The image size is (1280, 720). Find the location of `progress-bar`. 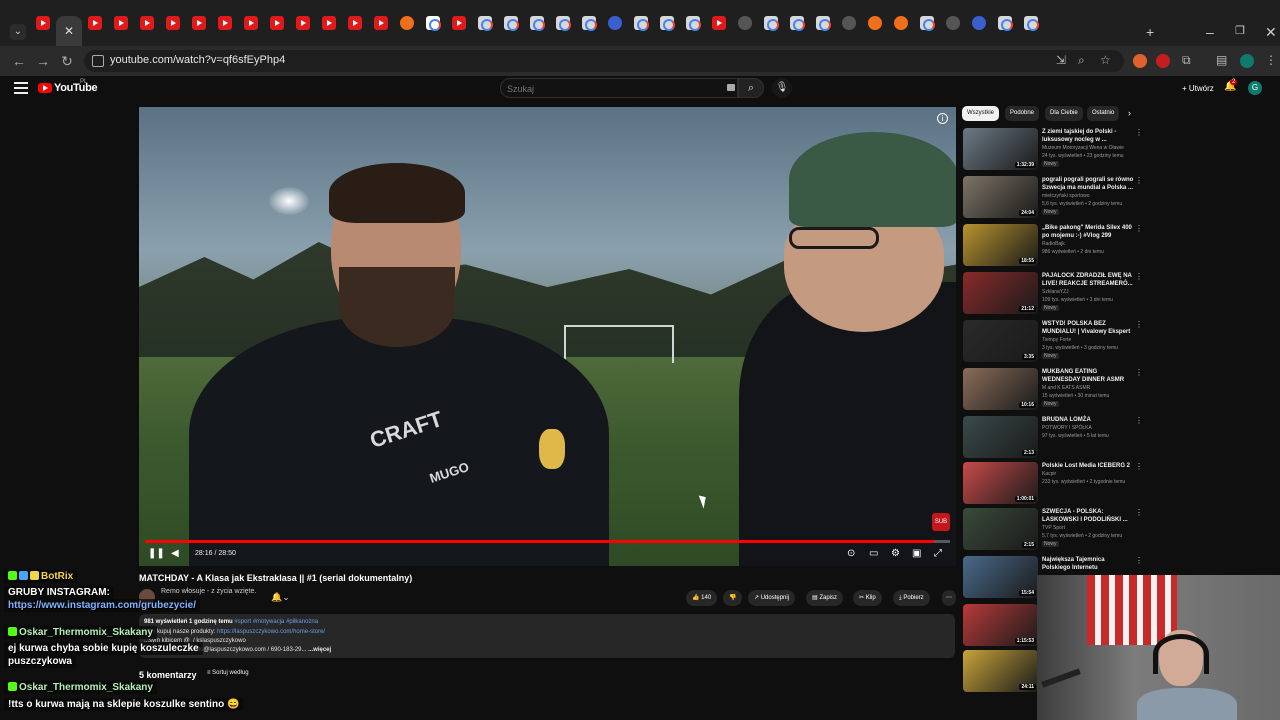

progress-bar is located at coordinates (547, 541).